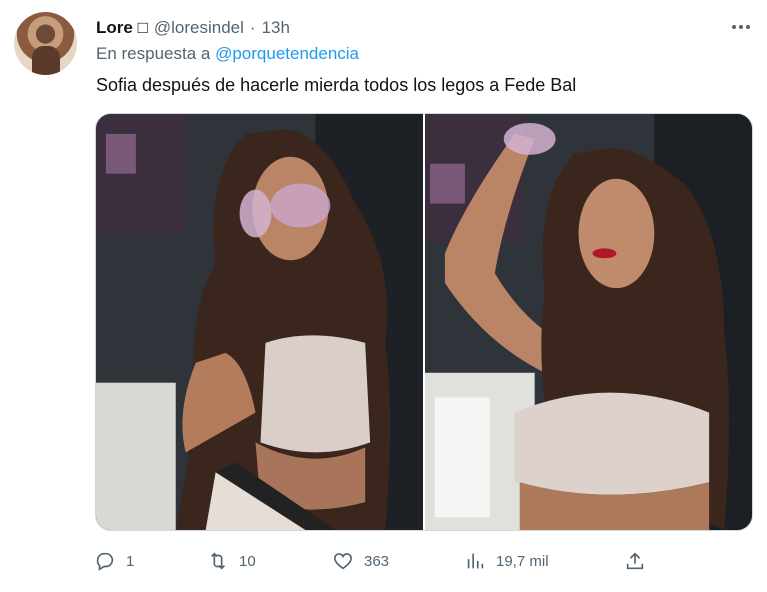 This screenshot has width=767, height=592. I want to click on retweet-count: 10, so click(247, 561).